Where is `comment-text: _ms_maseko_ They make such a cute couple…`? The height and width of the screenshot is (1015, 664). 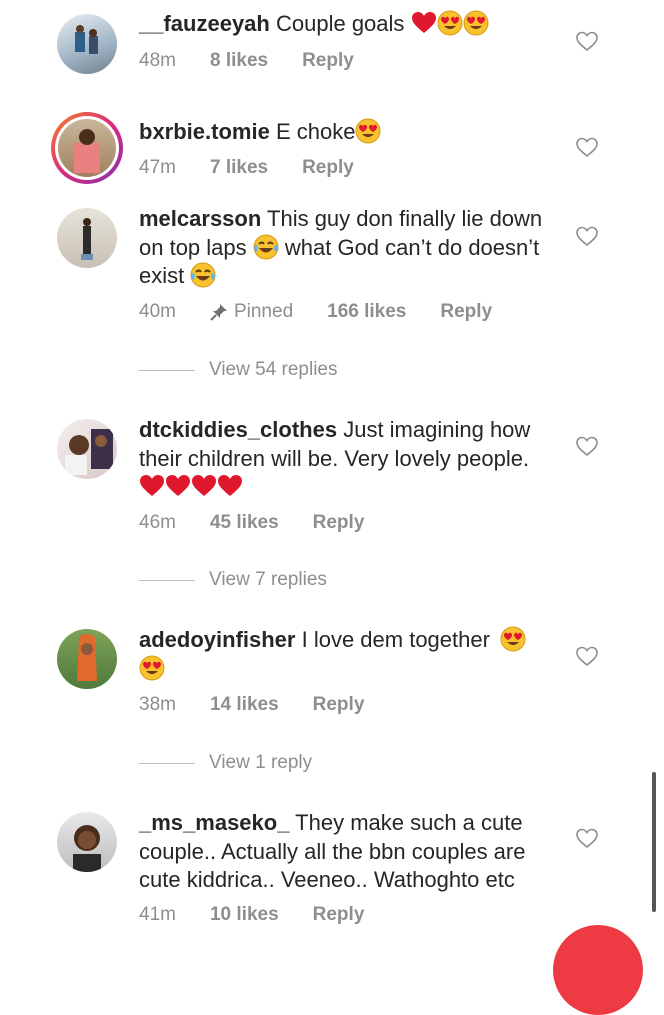
comment-text: _ms_maseko_ They make such a cute couple… is located at coordinates (349, 852).